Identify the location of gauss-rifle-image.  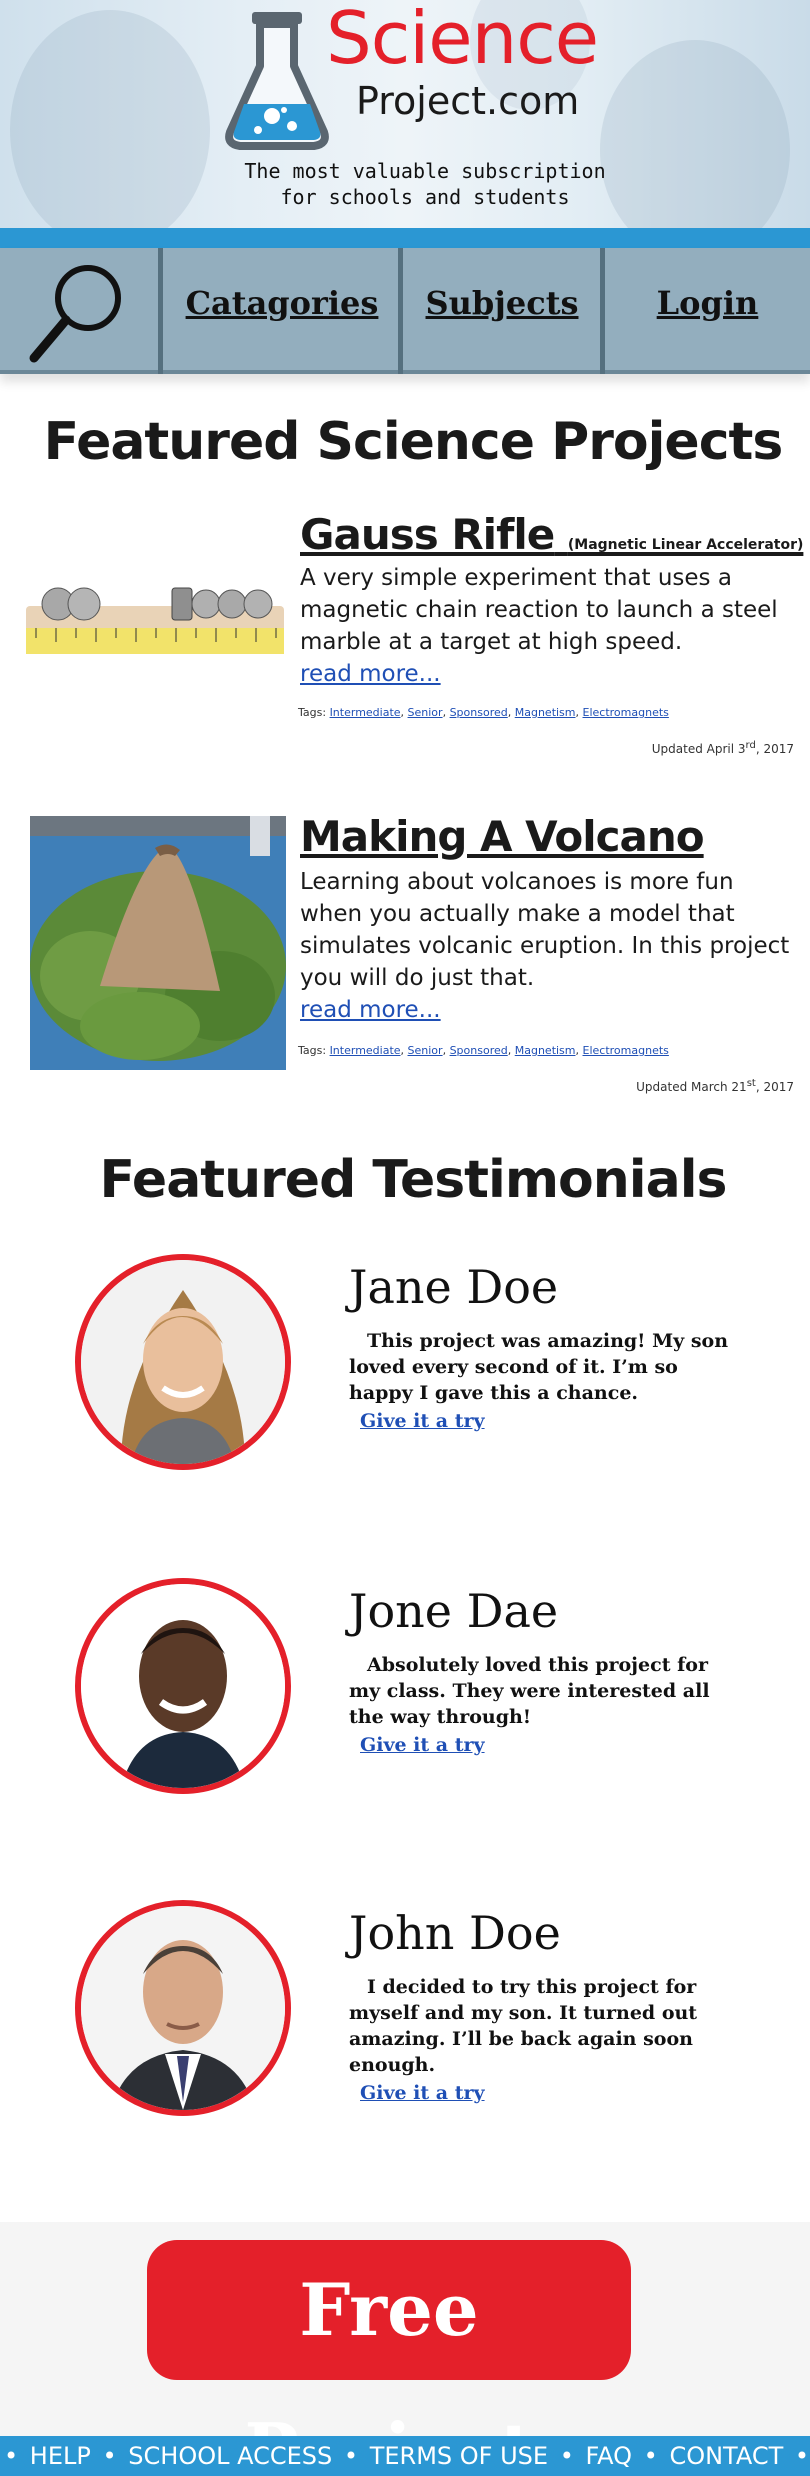
(155, 628).